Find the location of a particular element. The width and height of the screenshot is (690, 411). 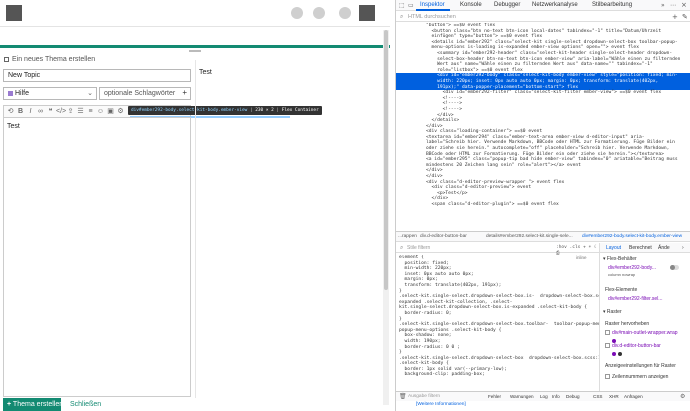

responsive-icon: ▭ is located at coordinates (411, 5).